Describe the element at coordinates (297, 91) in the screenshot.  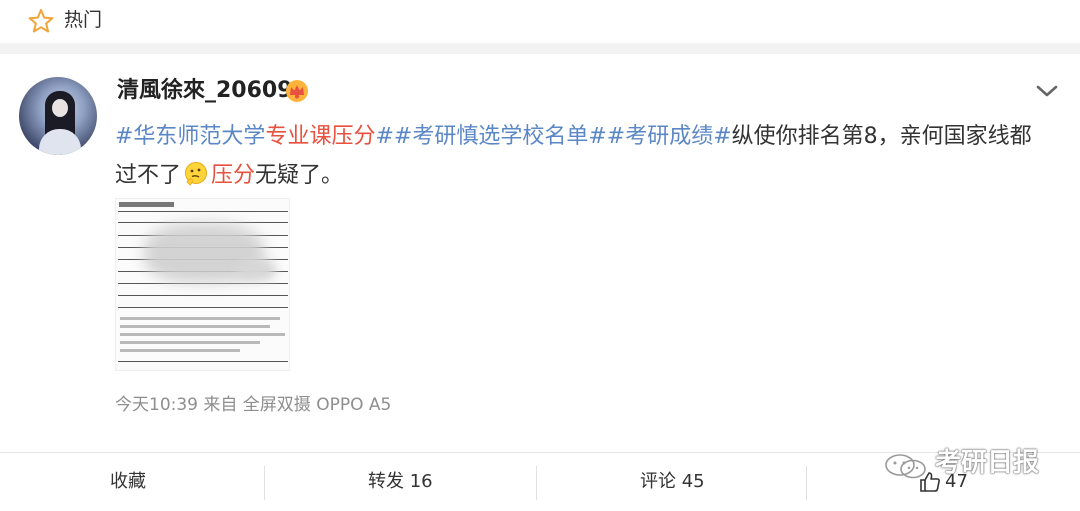
I see `crown-icon` at that location.